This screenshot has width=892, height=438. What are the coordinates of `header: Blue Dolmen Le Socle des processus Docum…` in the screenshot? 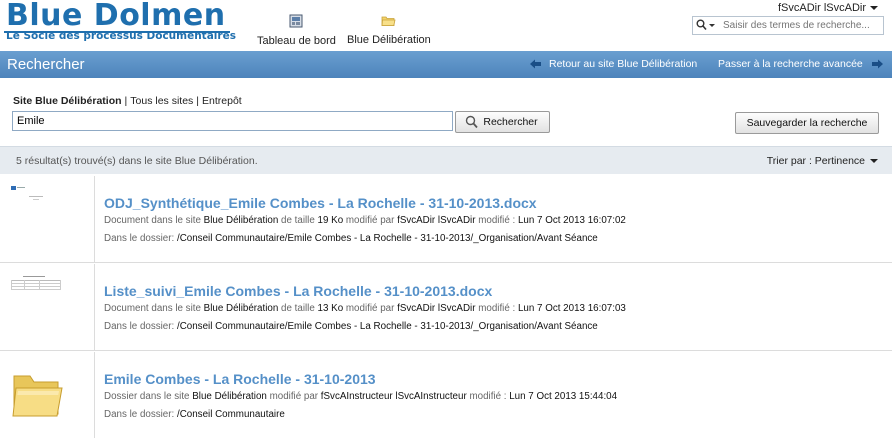 It's located at (446, 25).